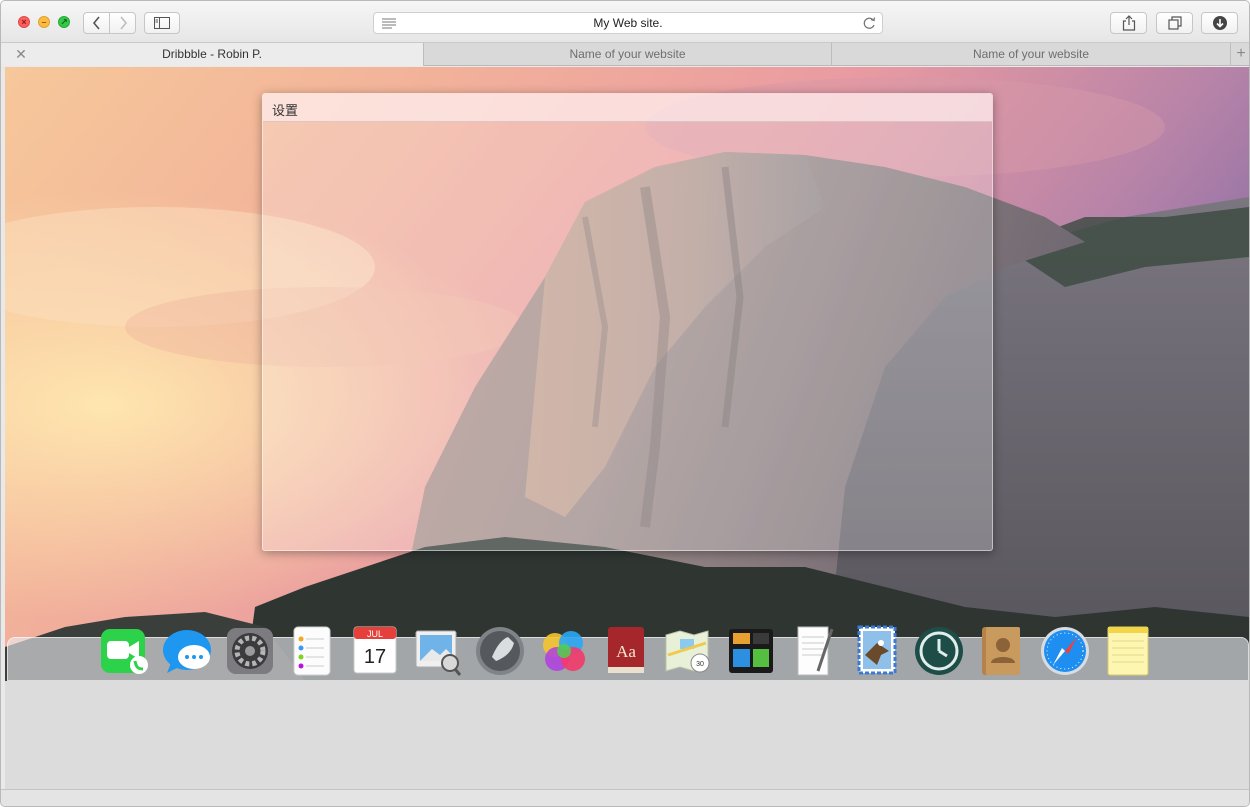 This screenshot has width=1250, height=807. I want to click on sidebar-icon, so click(162, 23).